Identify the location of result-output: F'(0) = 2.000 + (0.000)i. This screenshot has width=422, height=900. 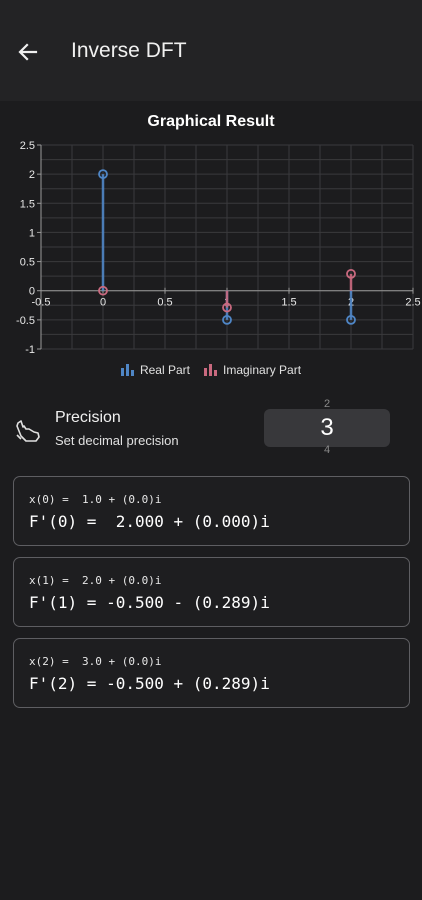
(149, 521).